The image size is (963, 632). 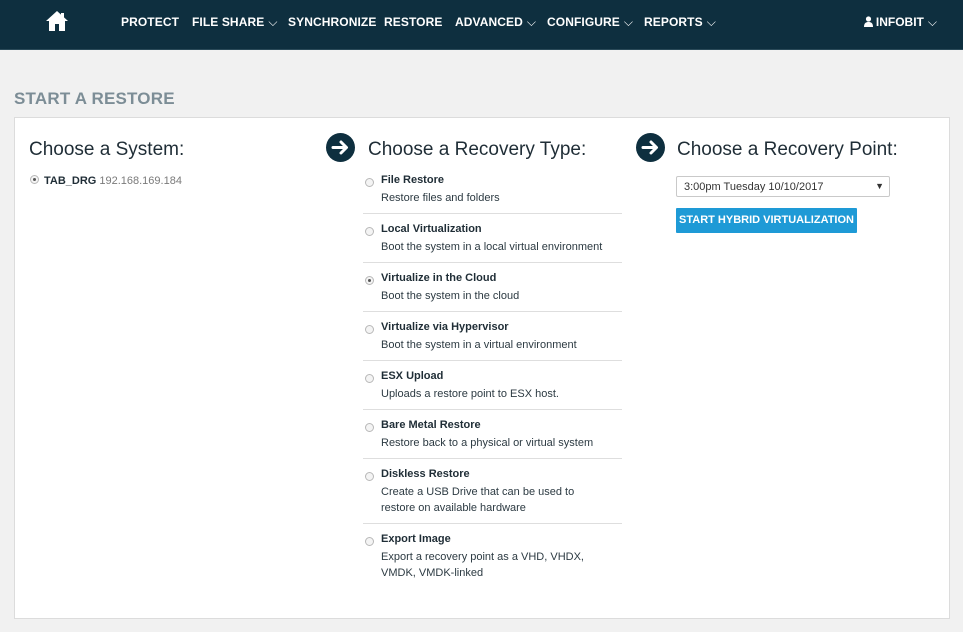 I want to click on nav-label: ADVANCED, so click(x=489, y=22).